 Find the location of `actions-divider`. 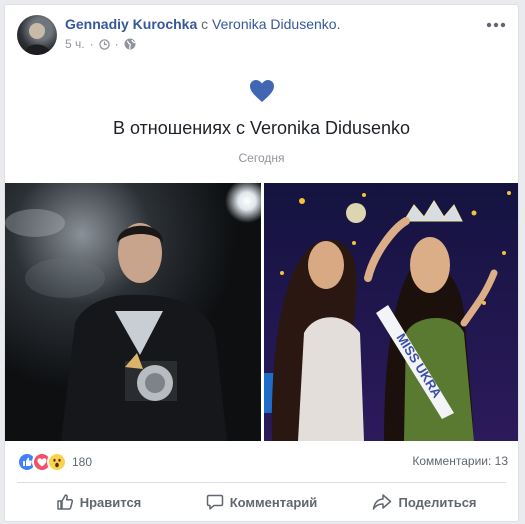

actions-divider is located at coordinates (261, 482).